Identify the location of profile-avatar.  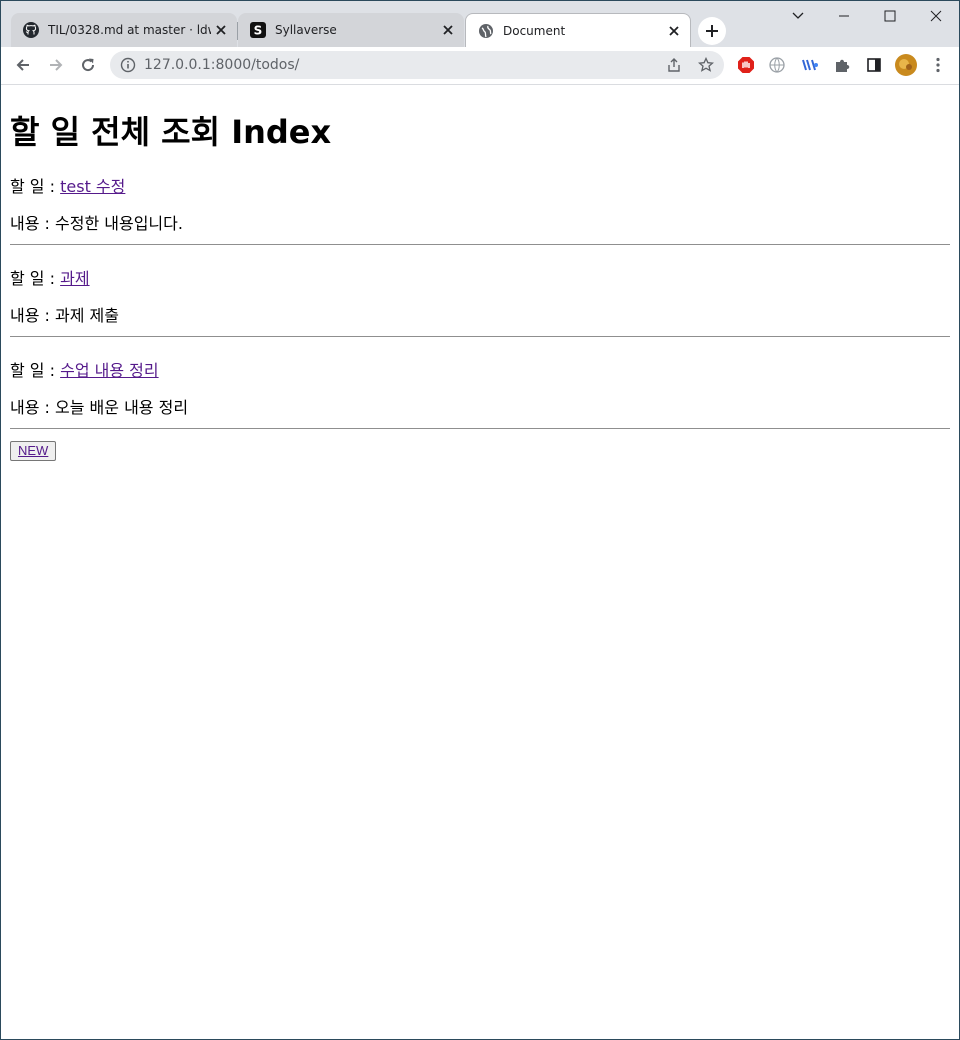
(906, 65).